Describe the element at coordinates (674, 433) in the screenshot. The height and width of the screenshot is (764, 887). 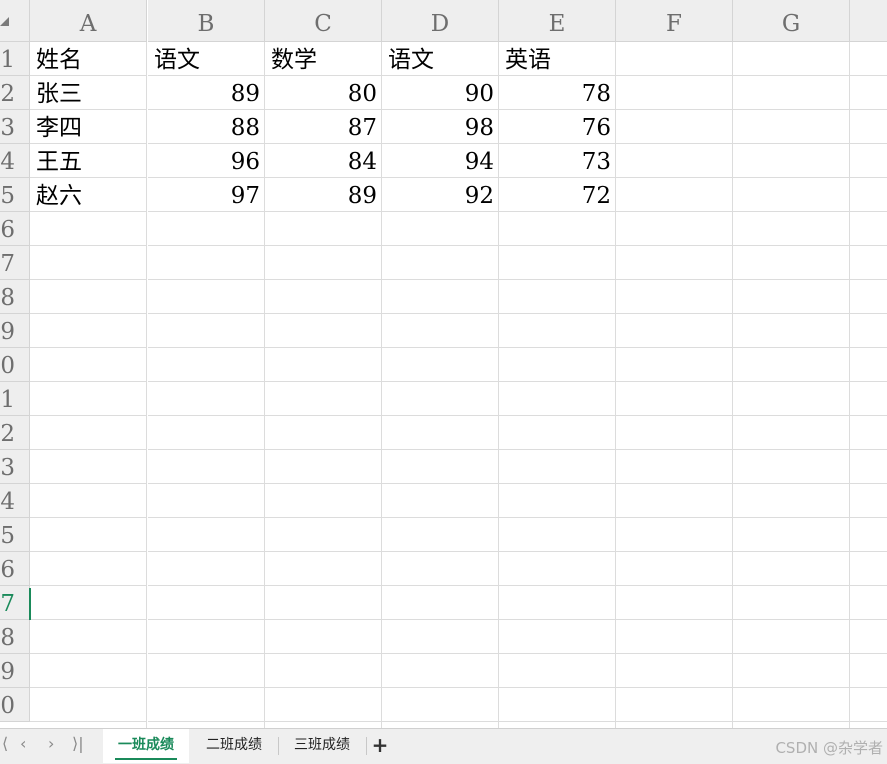
I see `cell-f12` at that location.